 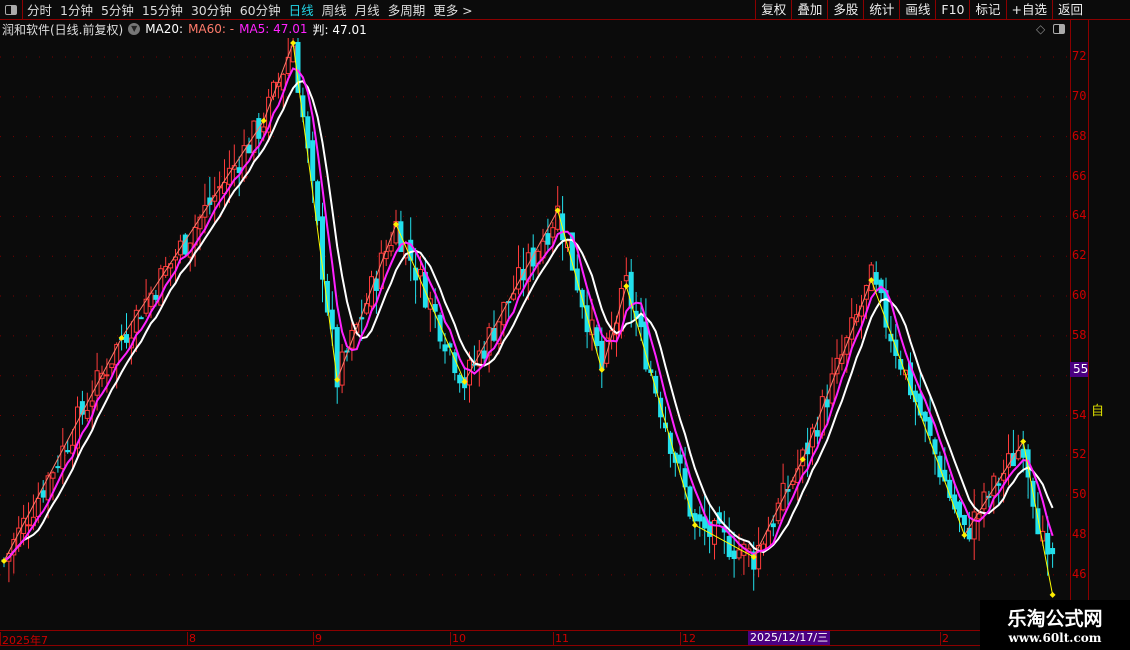 What do you see at coordinates (845, 10) in the screenshot?
I see `toolbar-button: 多股` at bounding box center [845, 10].